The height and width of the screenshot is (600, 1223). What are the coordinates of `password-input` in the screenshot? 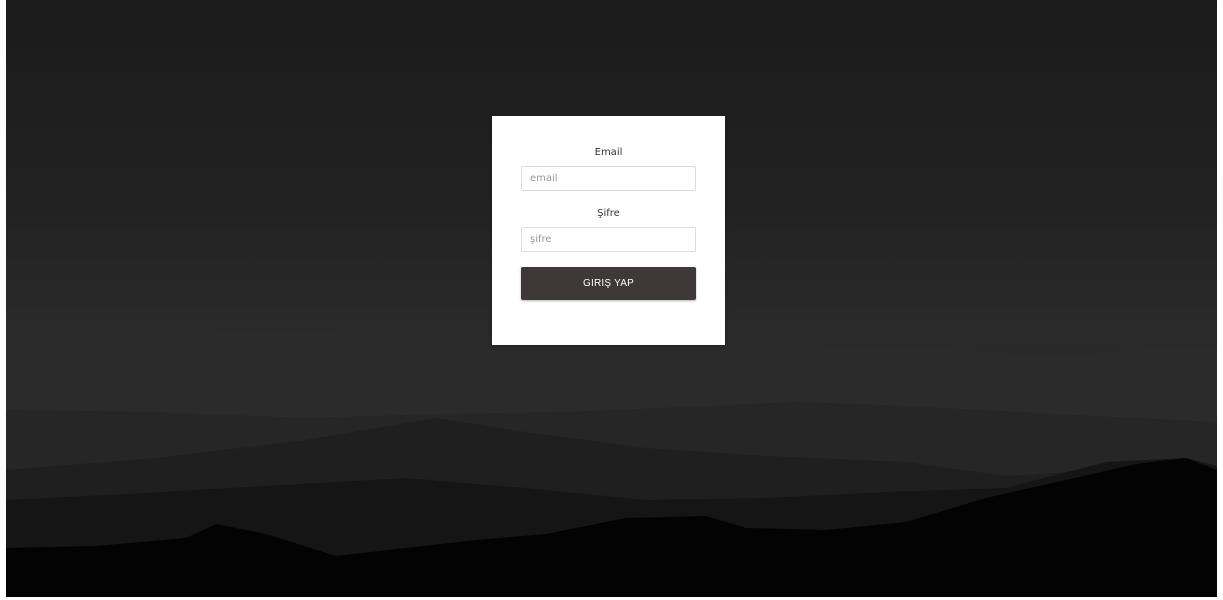 It's located at (608, 239).